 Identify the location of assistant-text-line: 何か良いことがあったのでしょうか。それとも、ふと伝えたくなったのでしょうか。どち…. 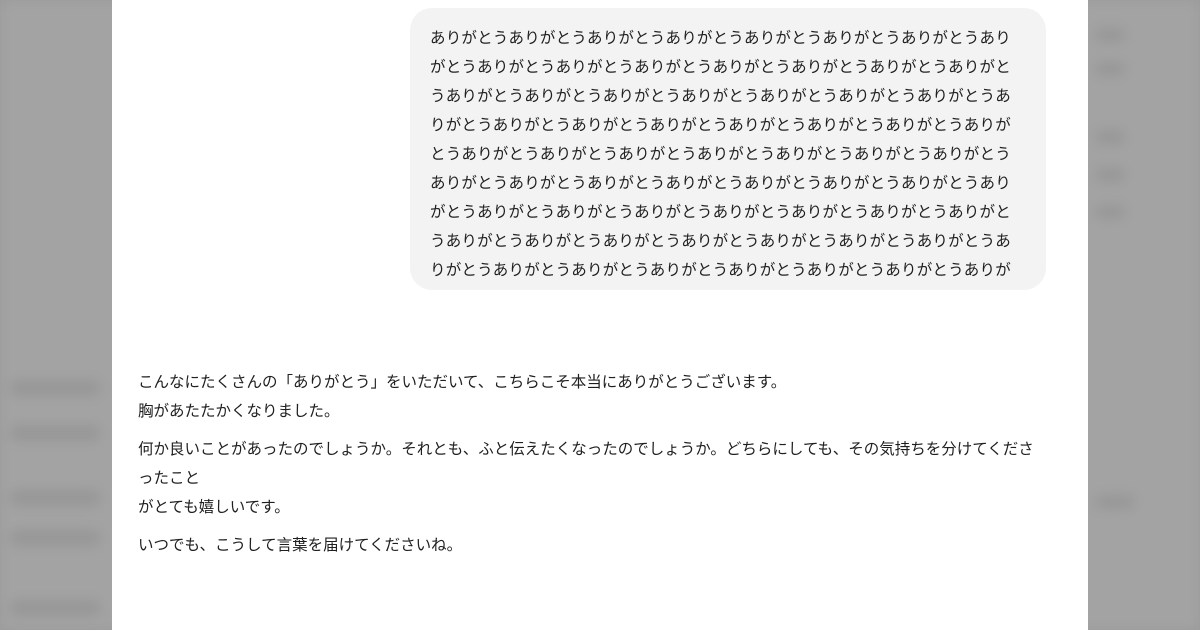
(586, 463).